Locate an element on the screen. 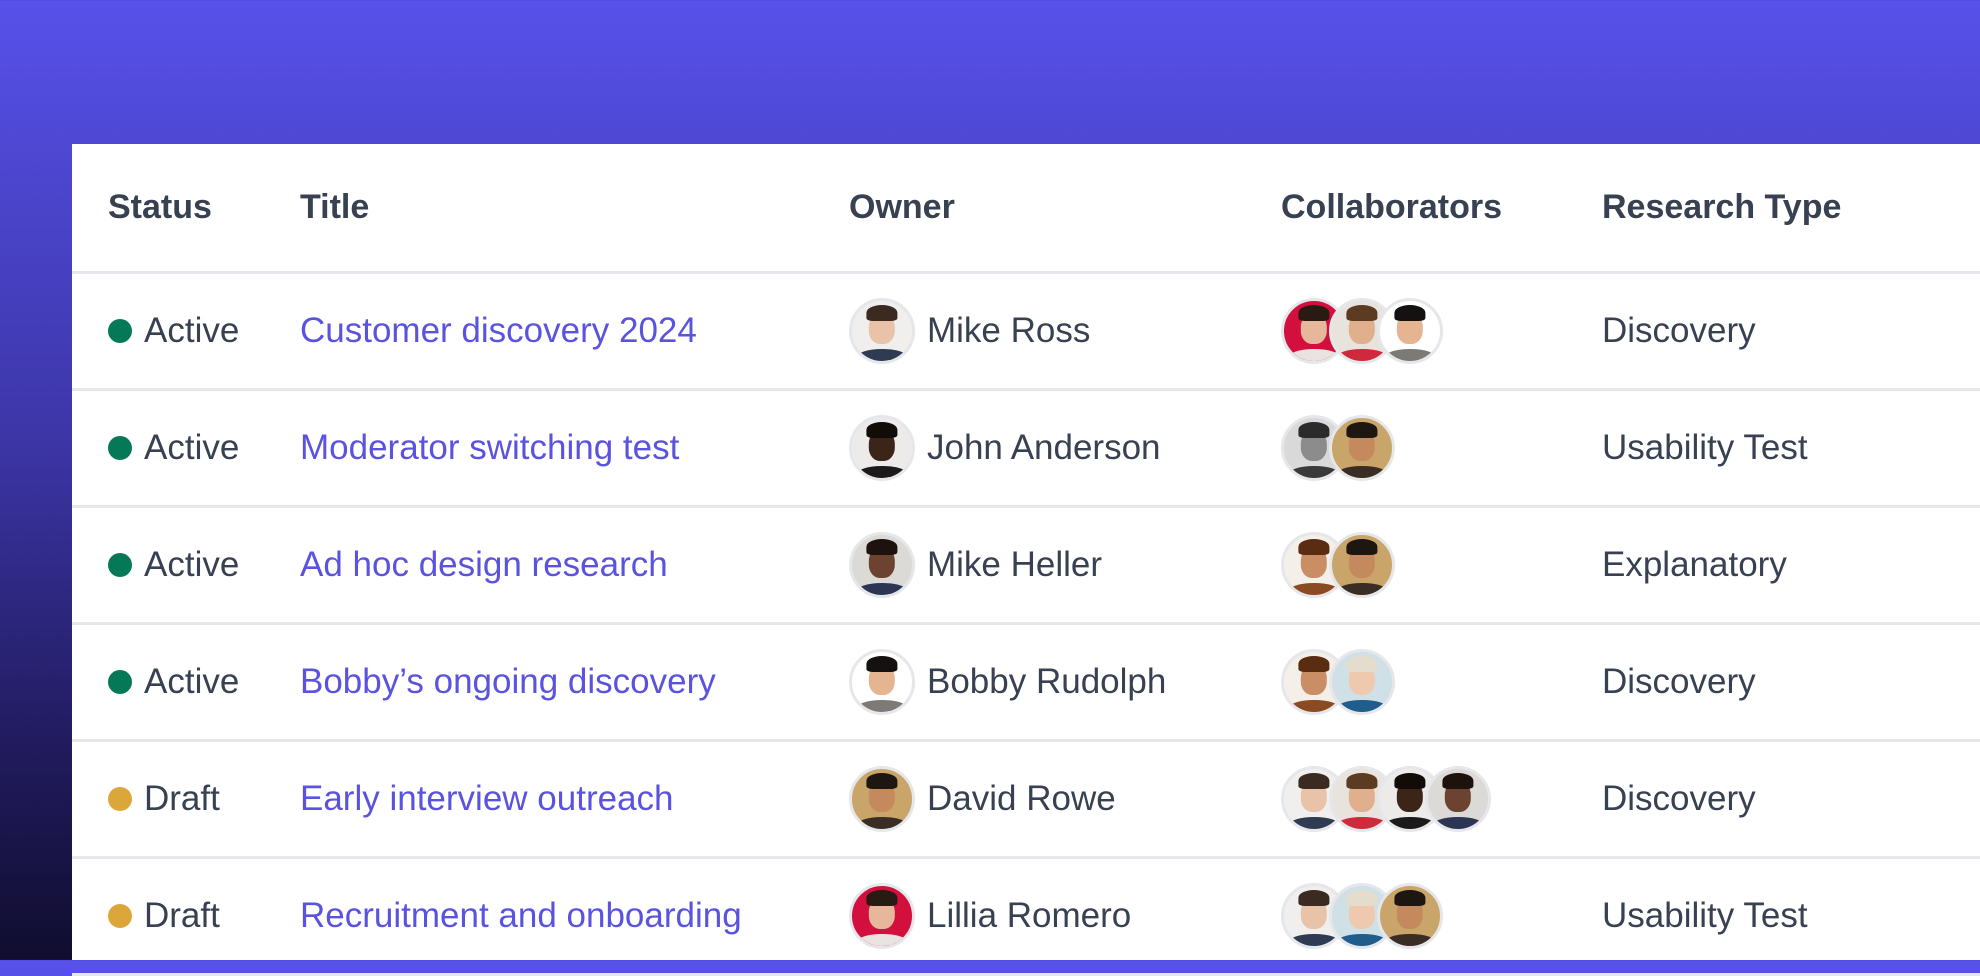 The height and width of the screenshot is (976, 1980). column-header-owner: Owner is located at coordinates (1065, 208).